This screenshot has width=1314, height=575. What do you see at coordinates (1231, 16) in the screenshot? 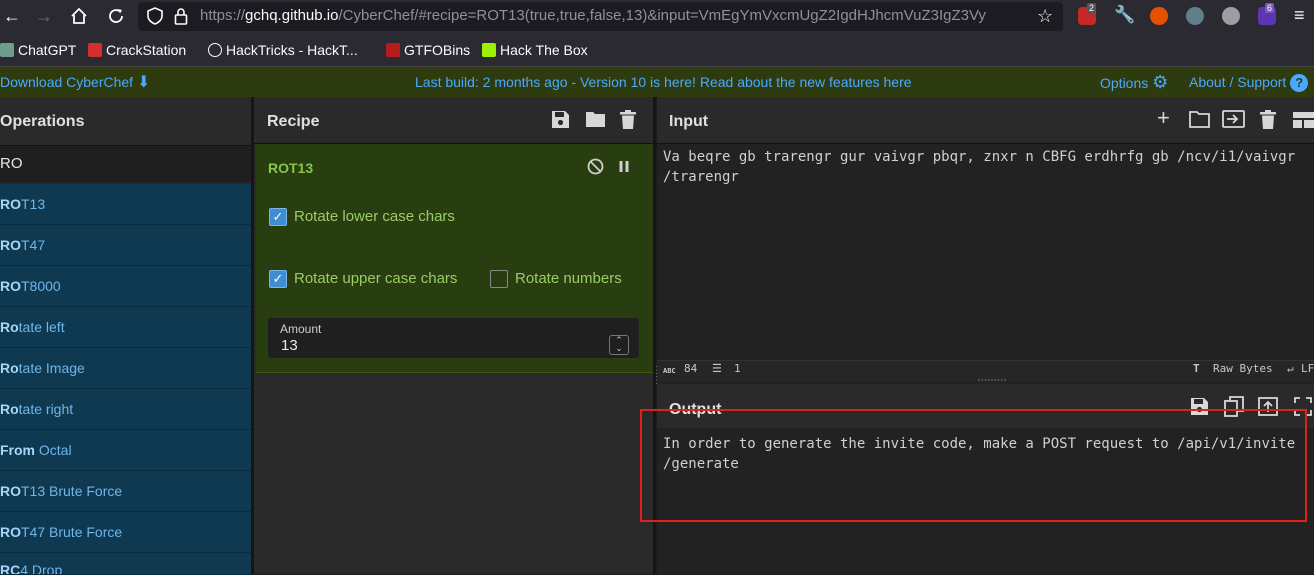
I see `cookie-extension-icon` at bounding box center [1231, 16].